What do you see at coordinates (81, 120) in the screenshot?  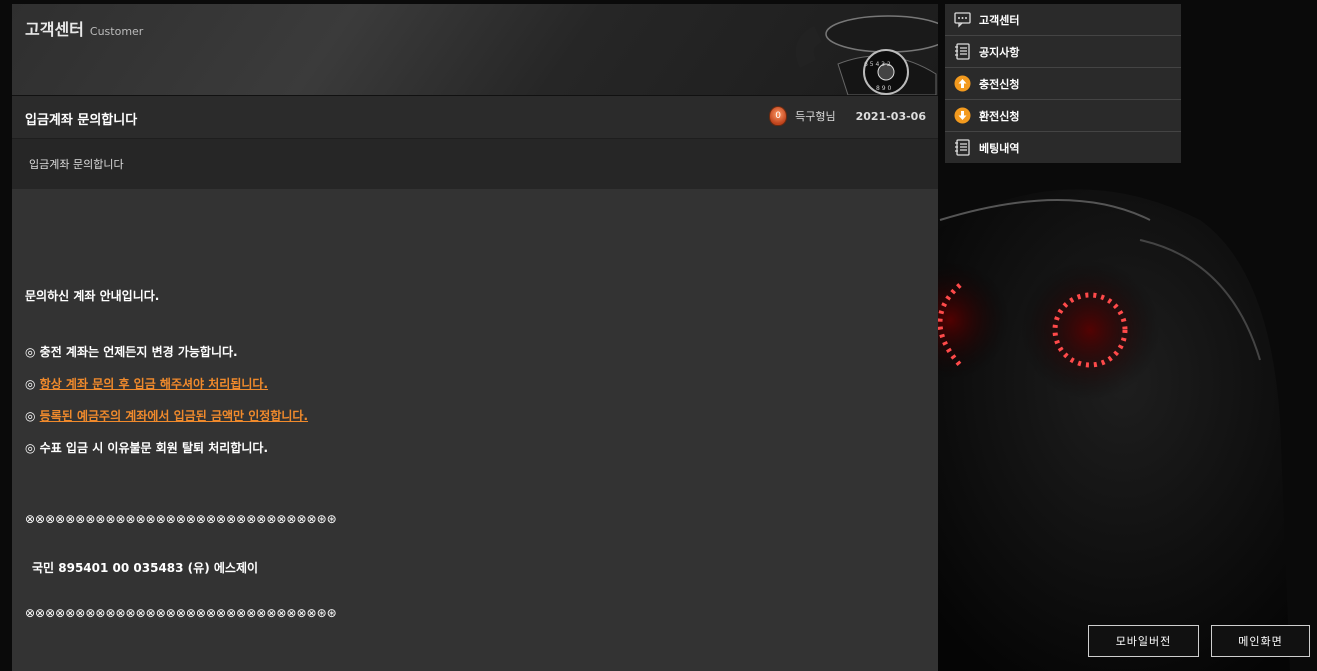 I see `post-title: 입금계좌 문의합니다` at bounding box center [81, 120].